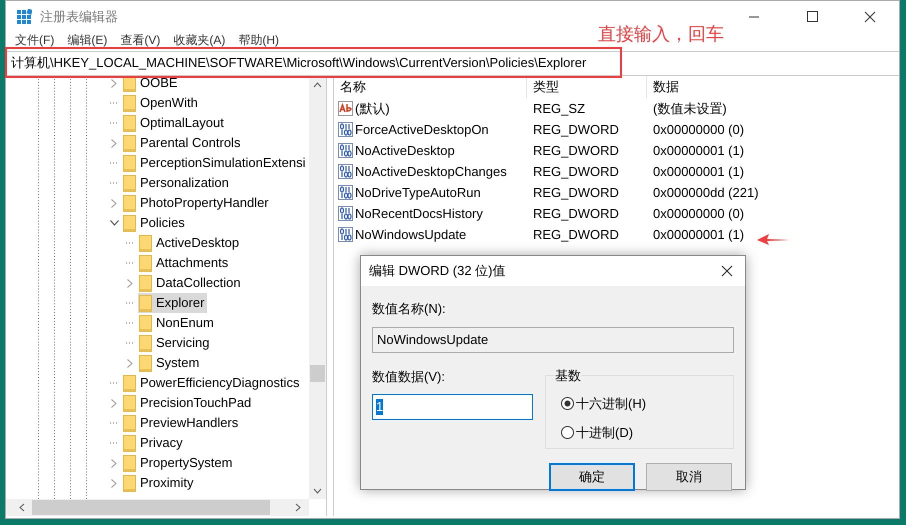 The height and width of the screenshot is (525, 906). I want to click on tree-item: PhotoPropertyHandler, so click(197, 203).